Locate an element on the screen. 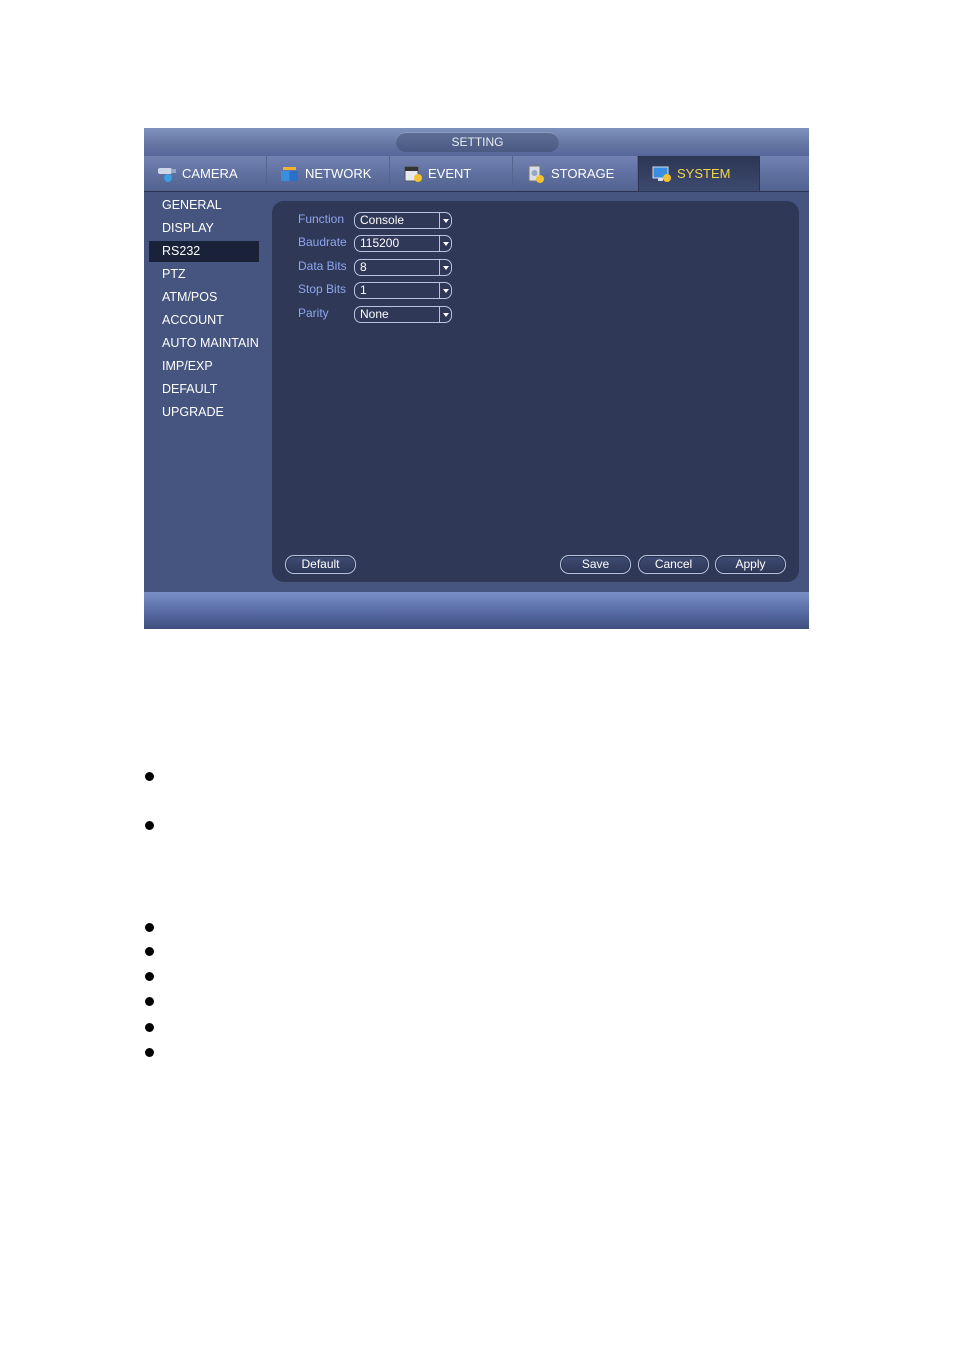 The height and width of the screenshot is (1350, 954). event-icon is located at coordinates (413, 174).